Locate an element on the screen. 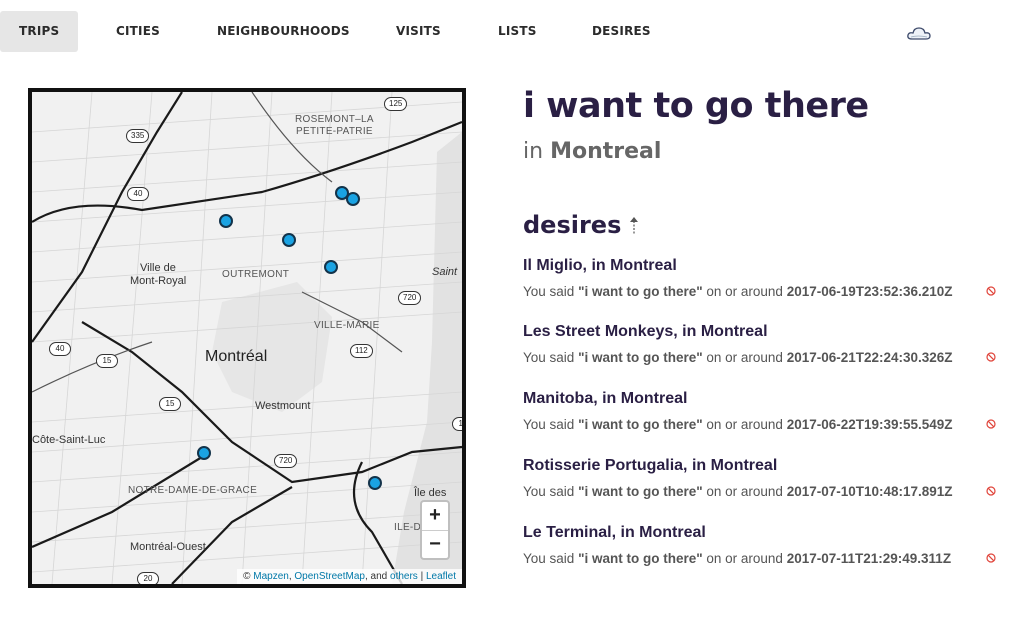 The width and height of the screenshot is (1013, 633). cloud-icon is located at coordinates (919, 33).